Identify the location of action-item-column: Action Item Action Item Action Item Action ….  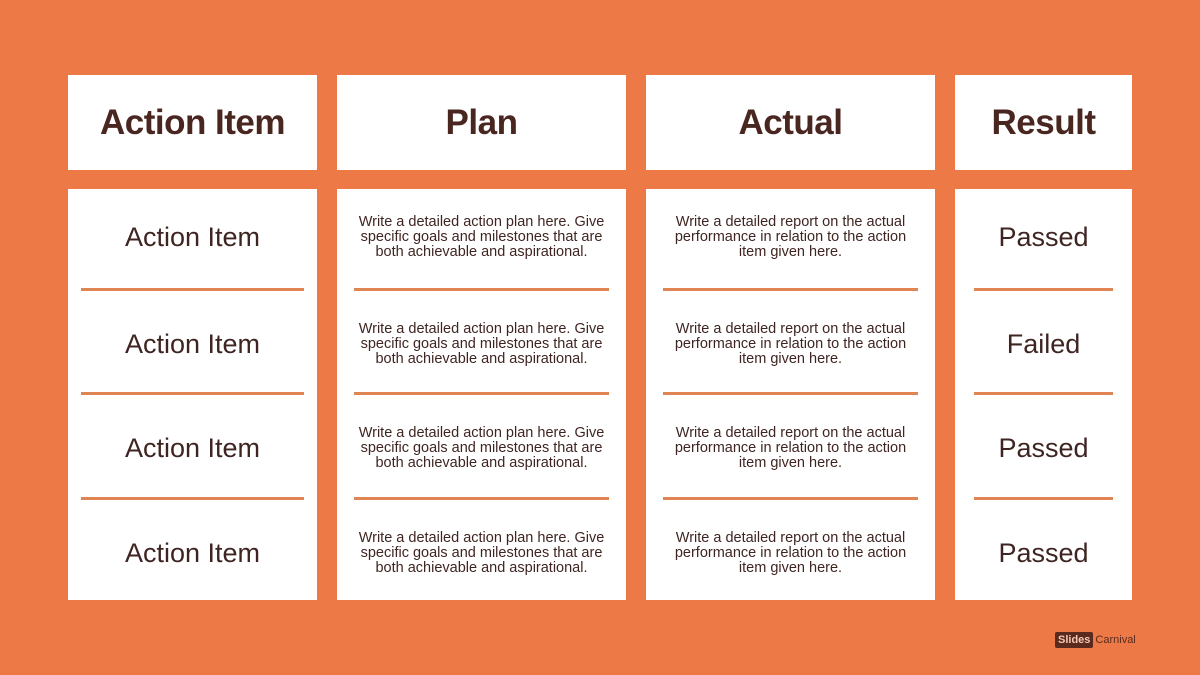
(192, 394).